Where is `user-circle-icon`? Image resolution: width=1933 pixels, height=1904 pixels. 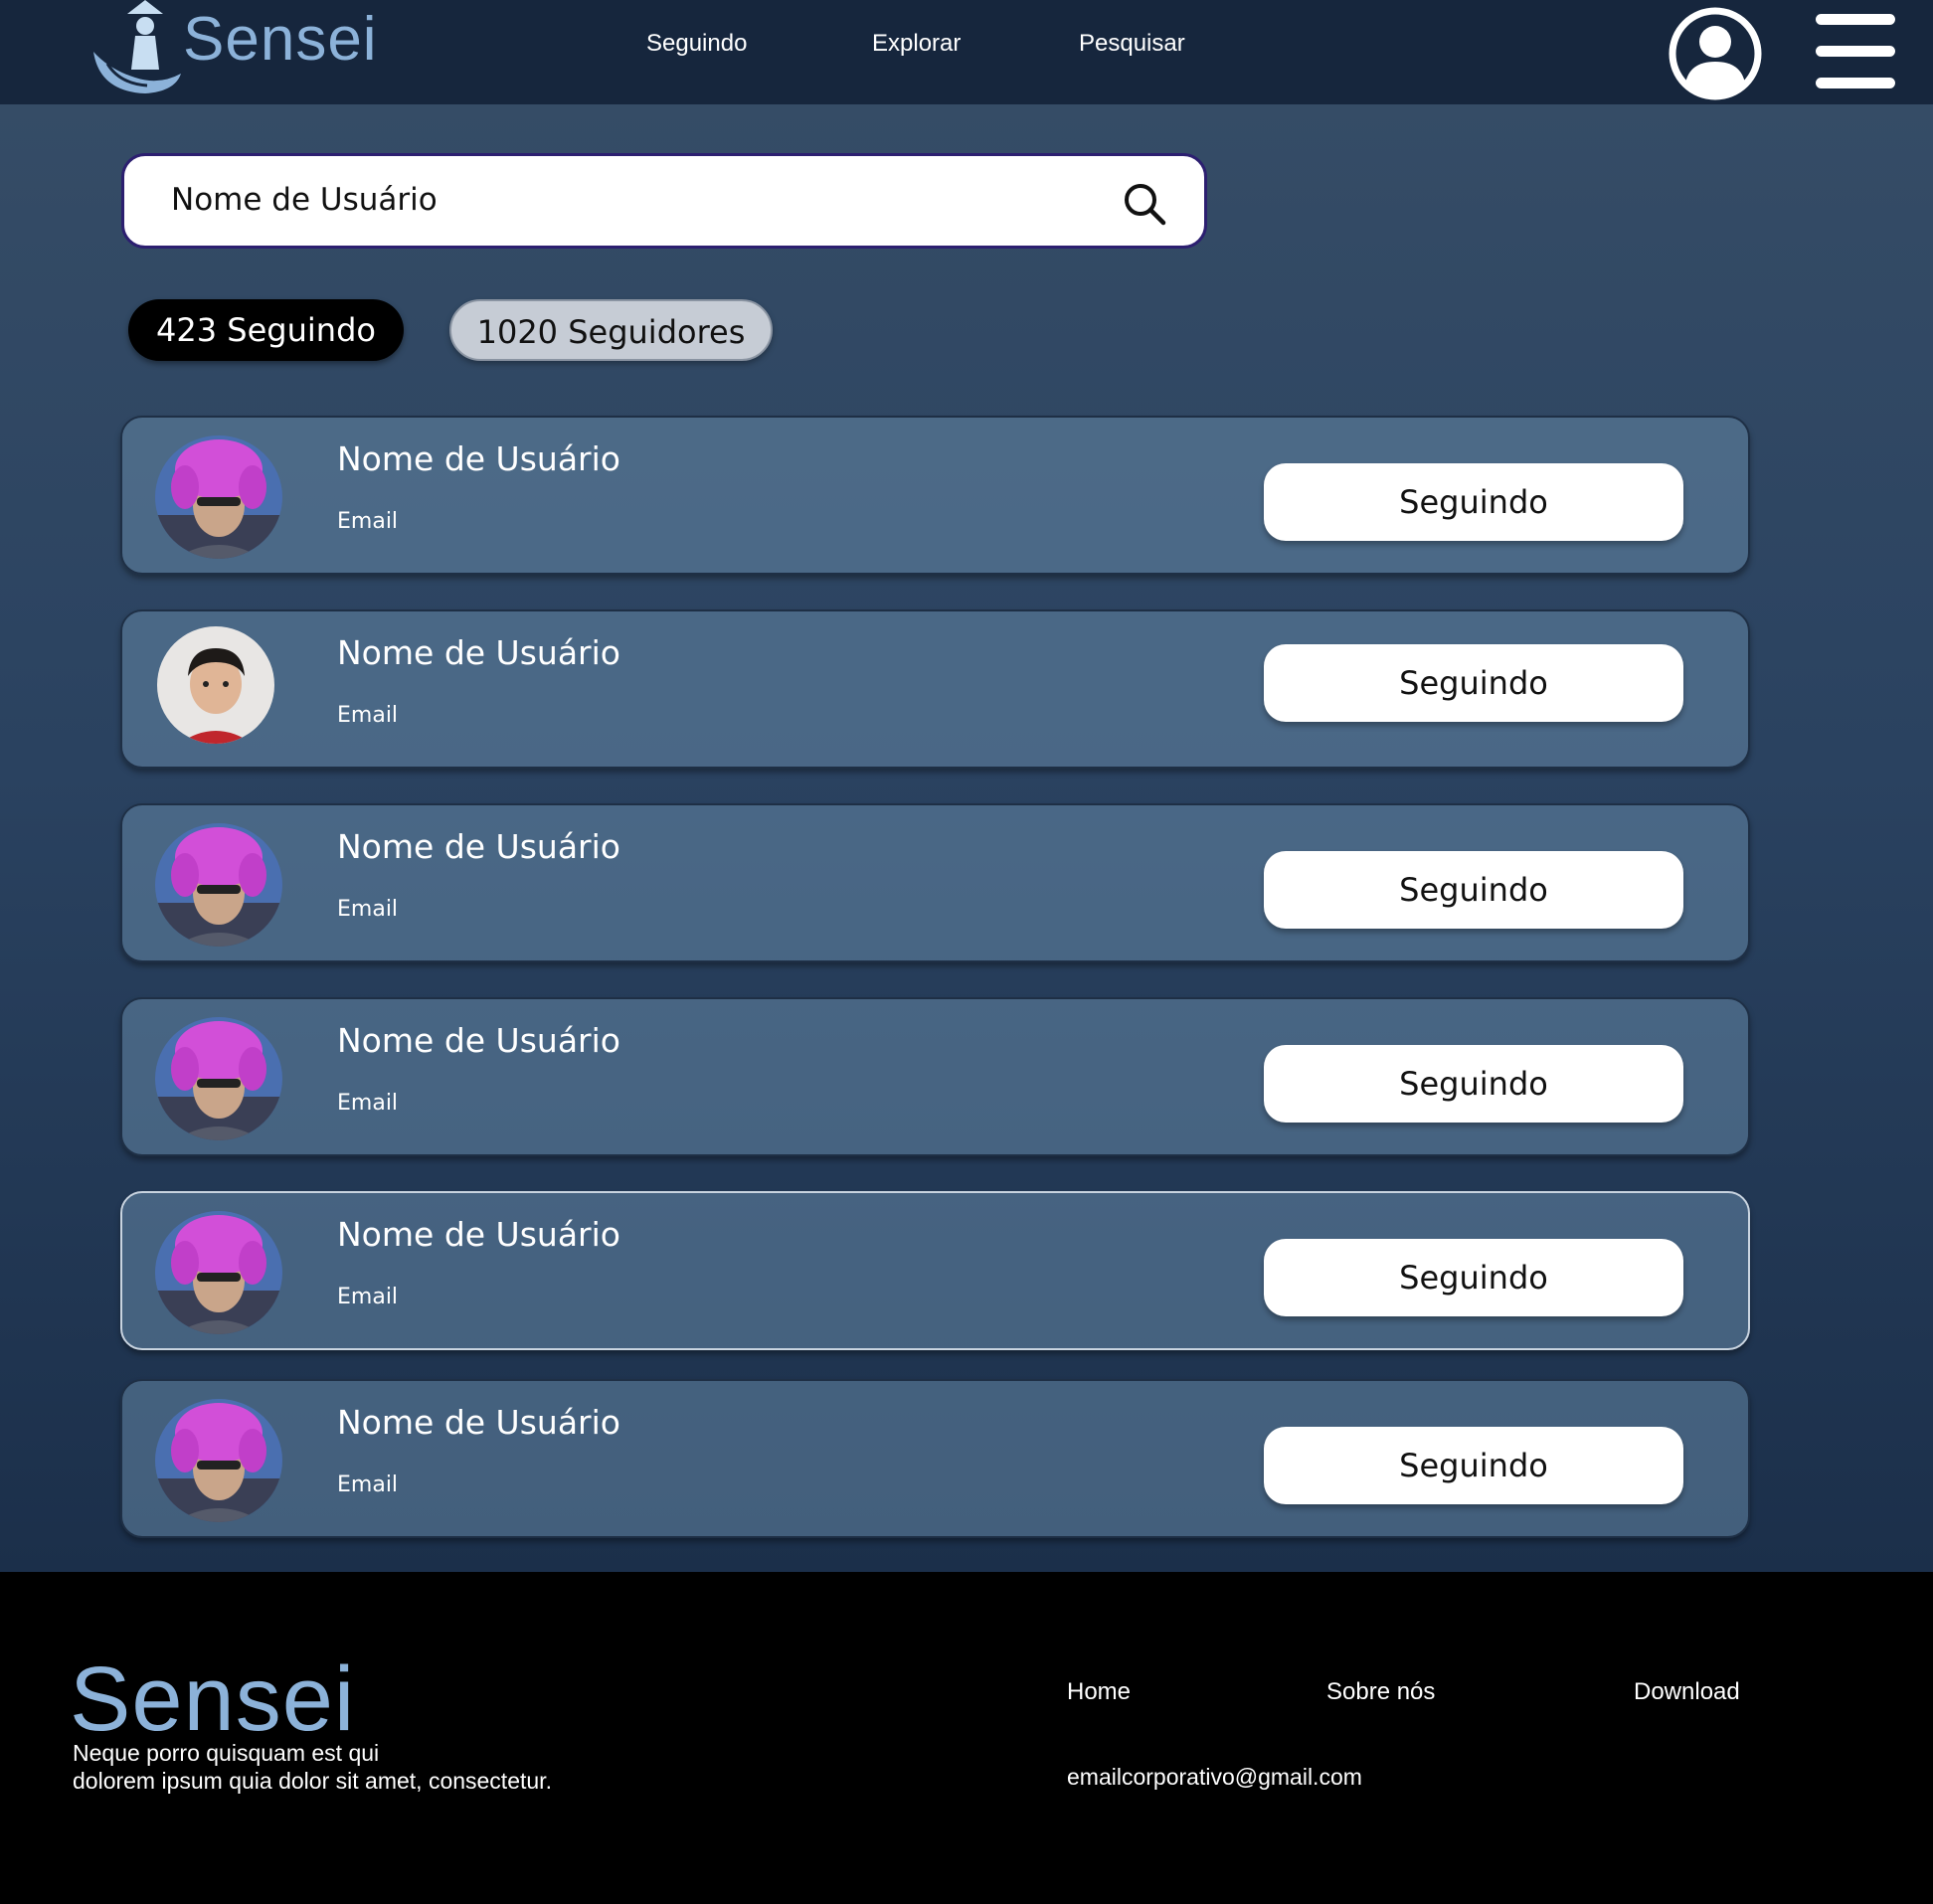 user-circle-icon is located at coordinates (1715, 53).